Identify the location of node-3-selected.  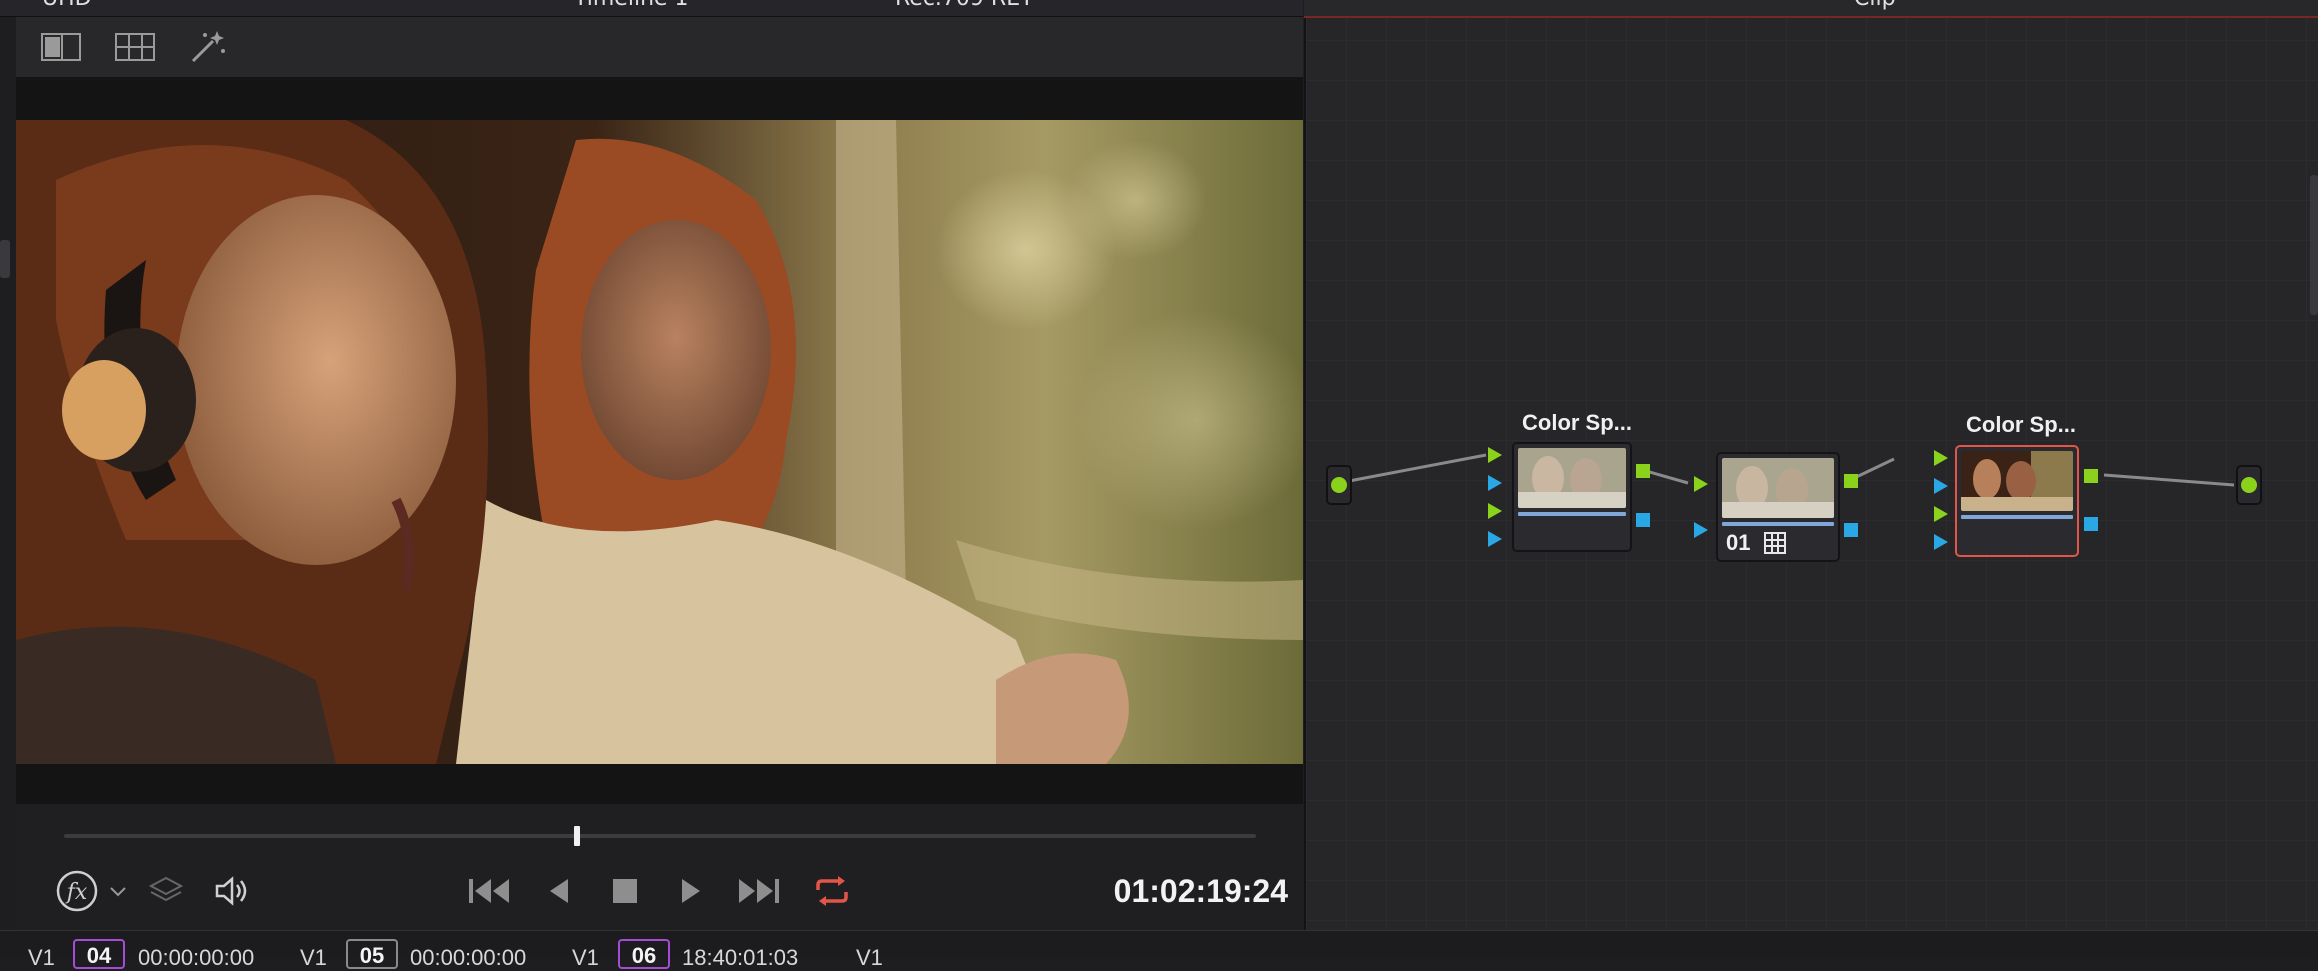
(2017, 501).